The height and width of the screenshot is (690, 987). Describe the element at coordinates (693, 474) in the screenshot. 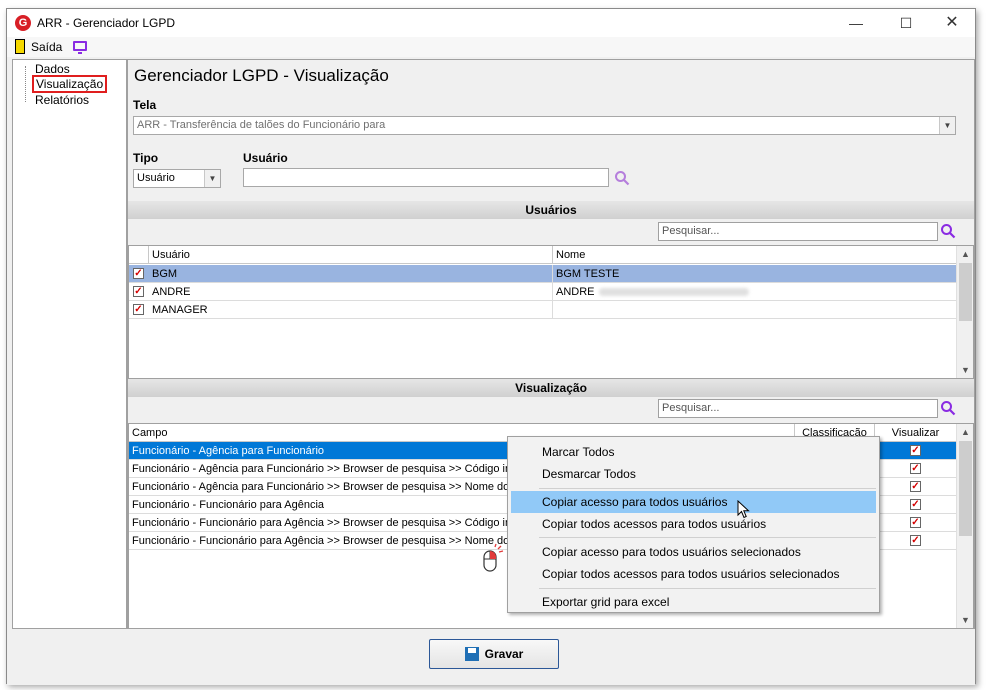

I see `menu-item-desmarcar-todos: Desmarcar Todos` at that location.